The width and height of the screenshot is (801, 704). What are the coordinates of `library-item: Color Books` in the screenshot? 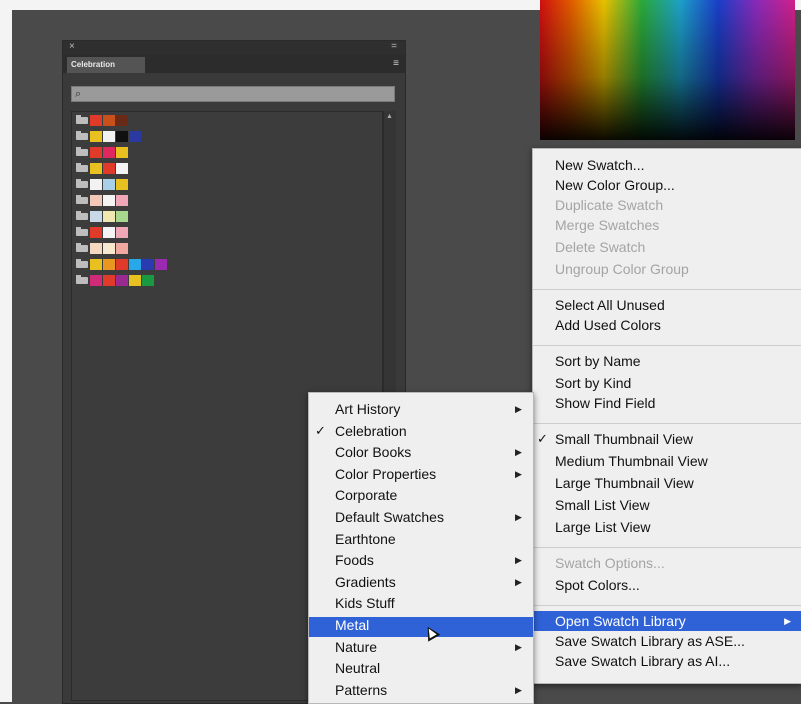 It's located at (373, 452).